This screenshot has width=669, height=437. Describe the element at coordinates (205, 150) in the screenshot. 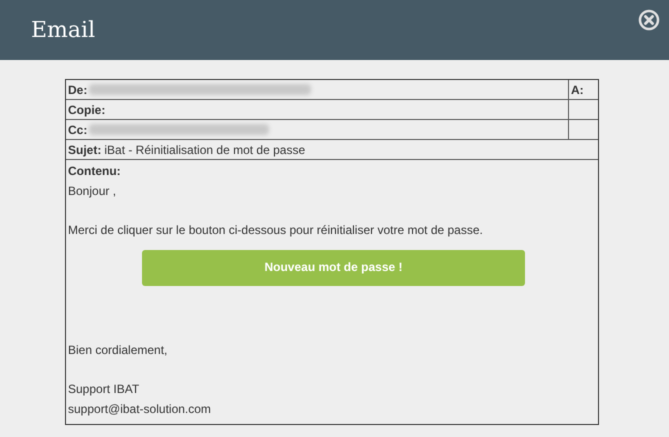

I see `subject-text: iBat - Réinitialisation de mot de passe` at that location.